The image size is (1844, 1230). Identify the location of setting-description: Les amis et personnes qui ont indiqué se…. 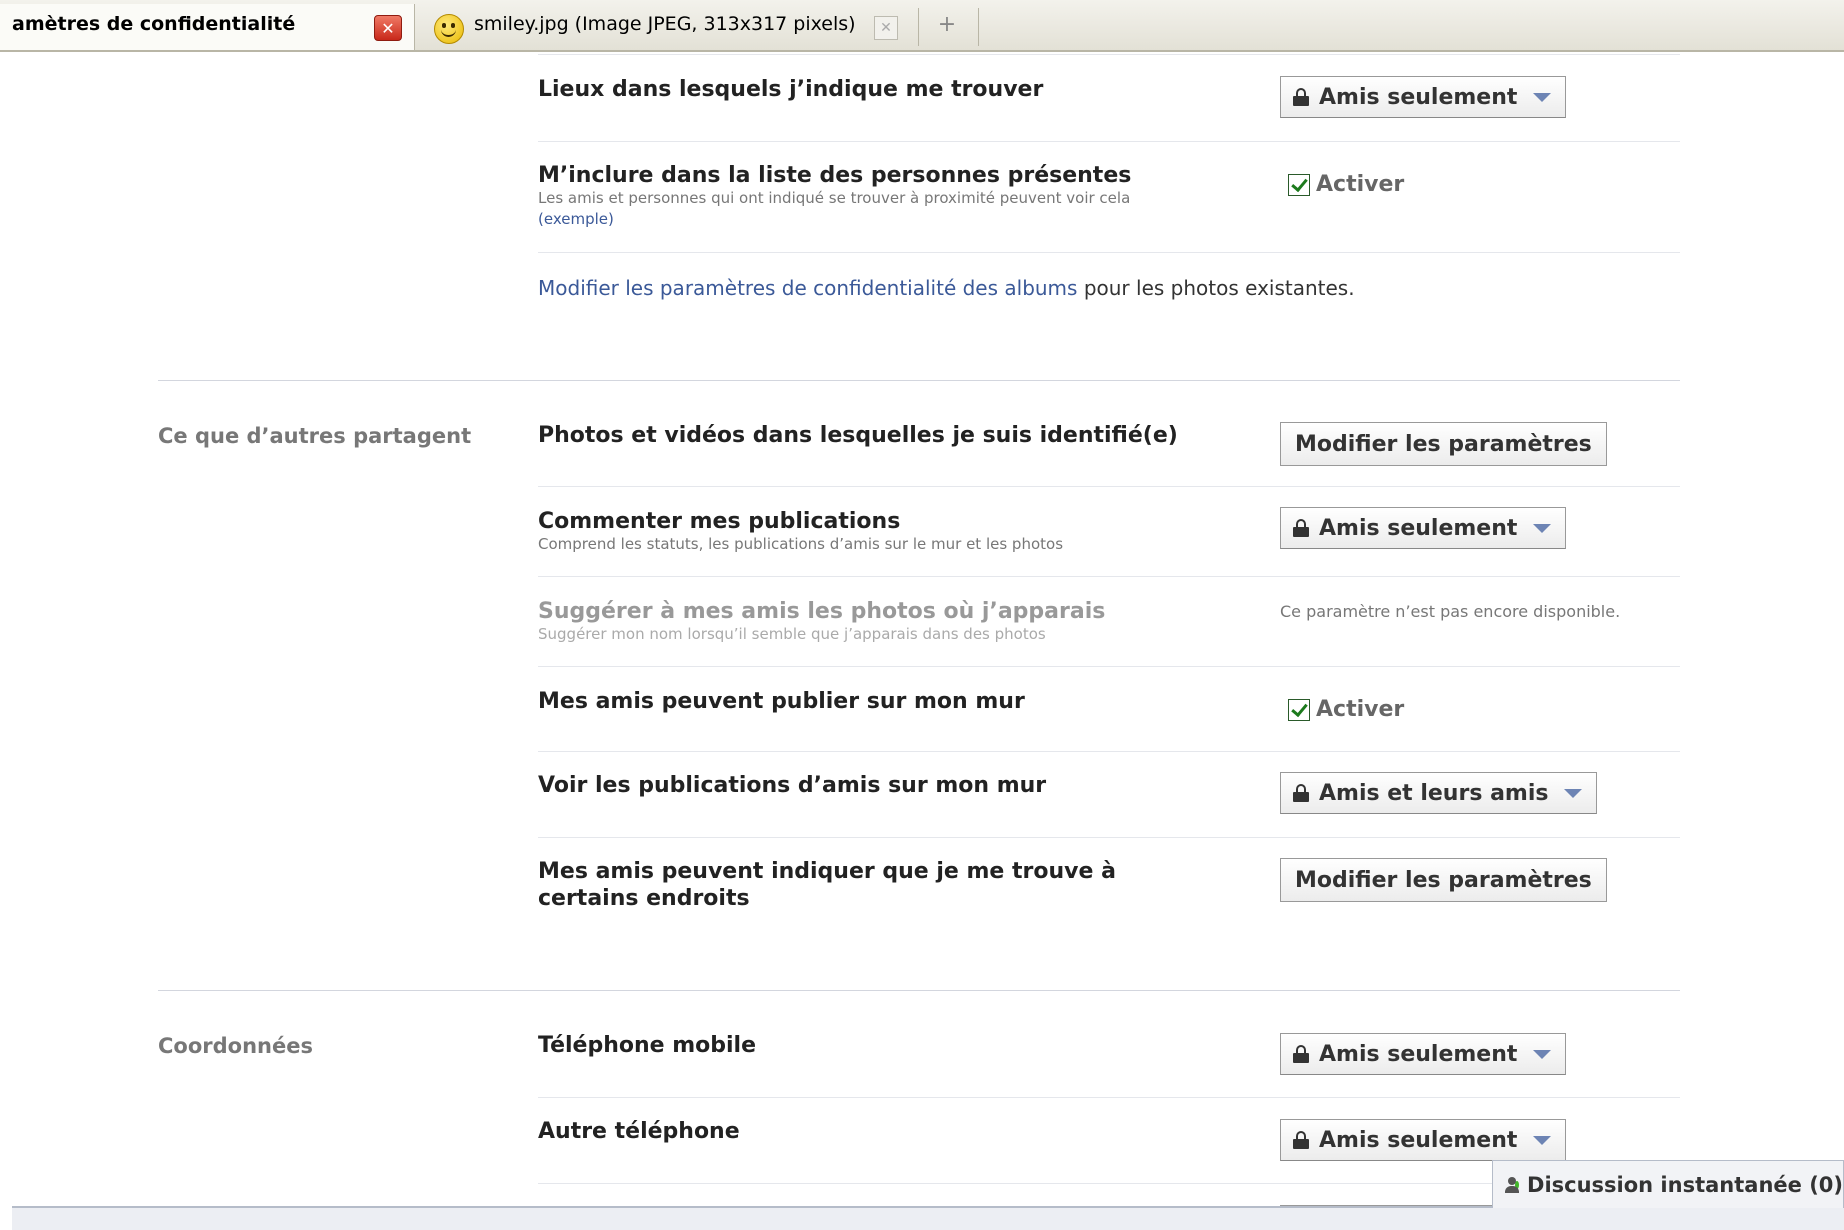
(848, 209).